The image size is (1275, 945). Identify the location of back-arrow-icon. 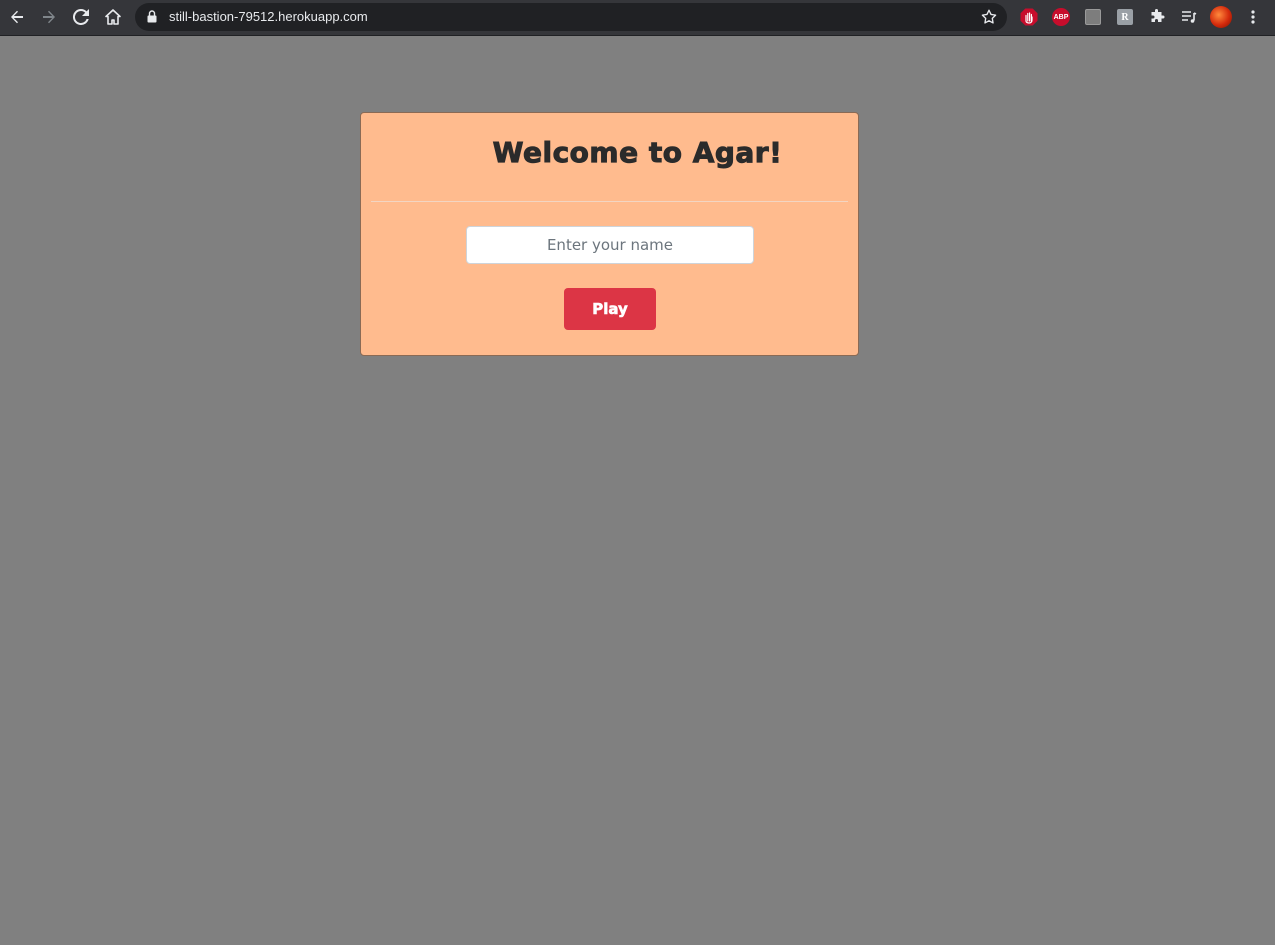
(17, 17).